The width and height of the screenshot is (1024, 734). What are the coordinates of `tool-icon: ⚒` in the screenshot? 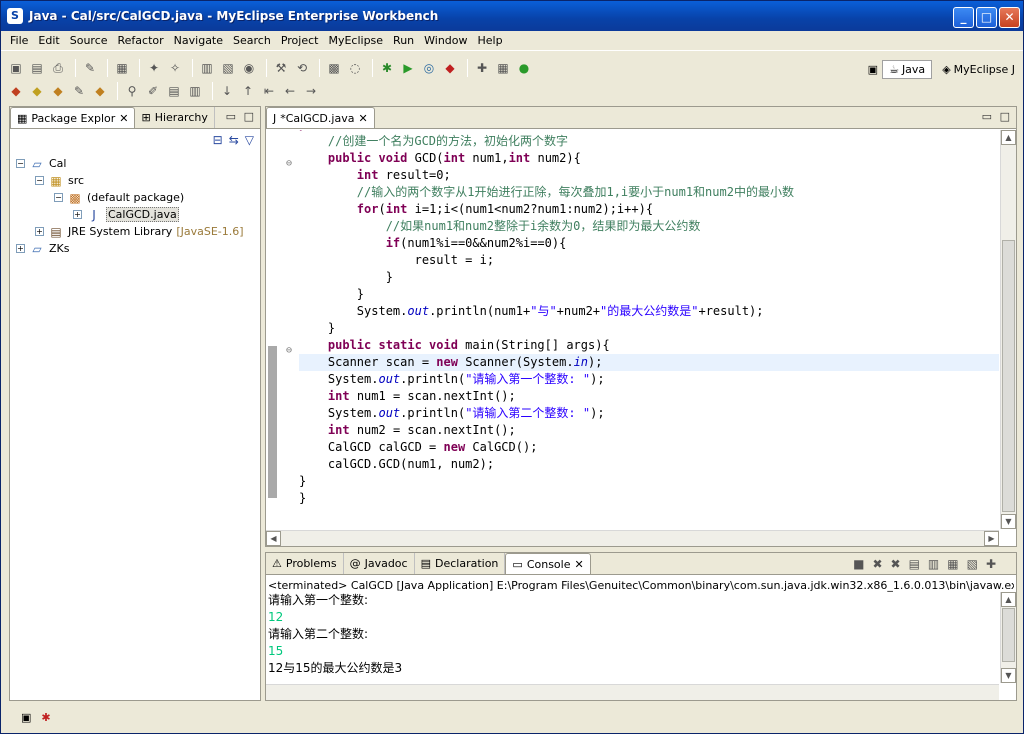 It's located at (281, 68).